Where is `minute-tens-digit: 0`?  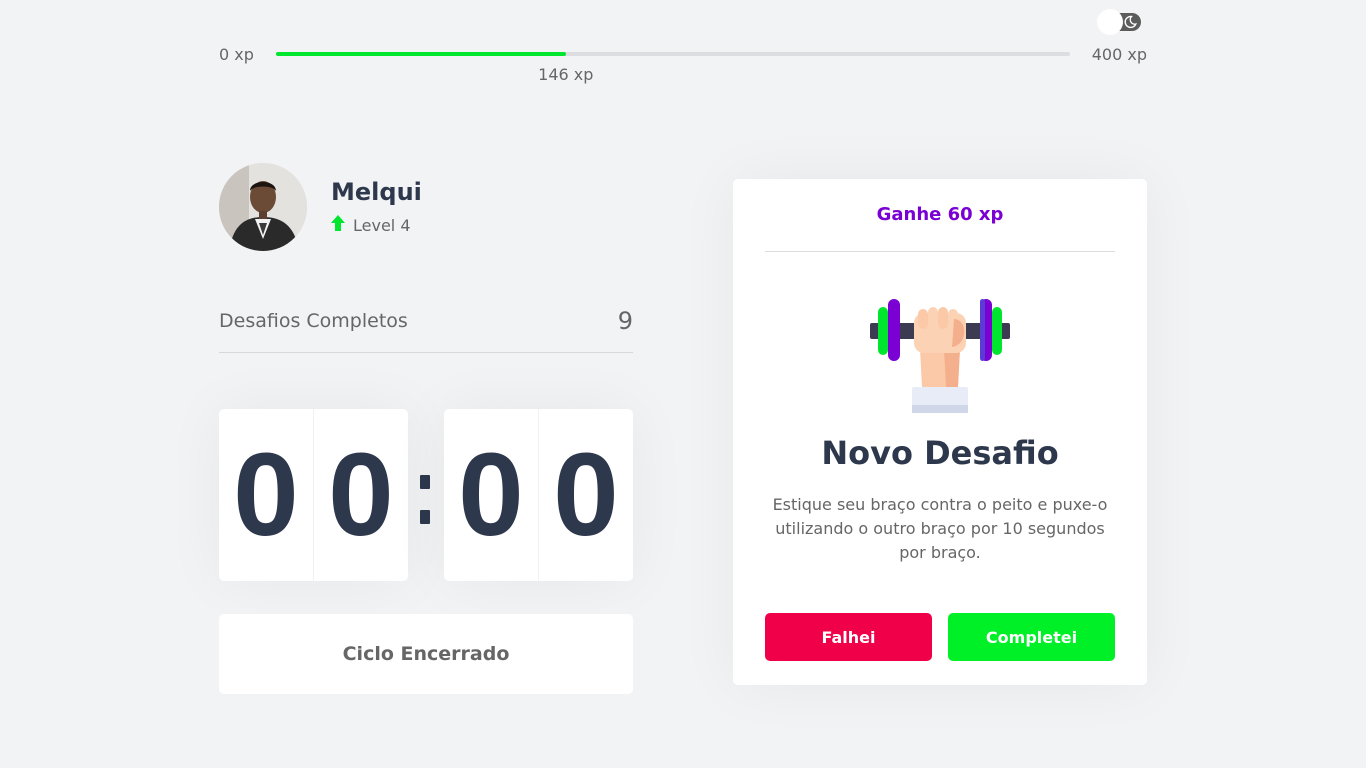 minute-tens-digit: 0 is located at coordinates (266, 495).